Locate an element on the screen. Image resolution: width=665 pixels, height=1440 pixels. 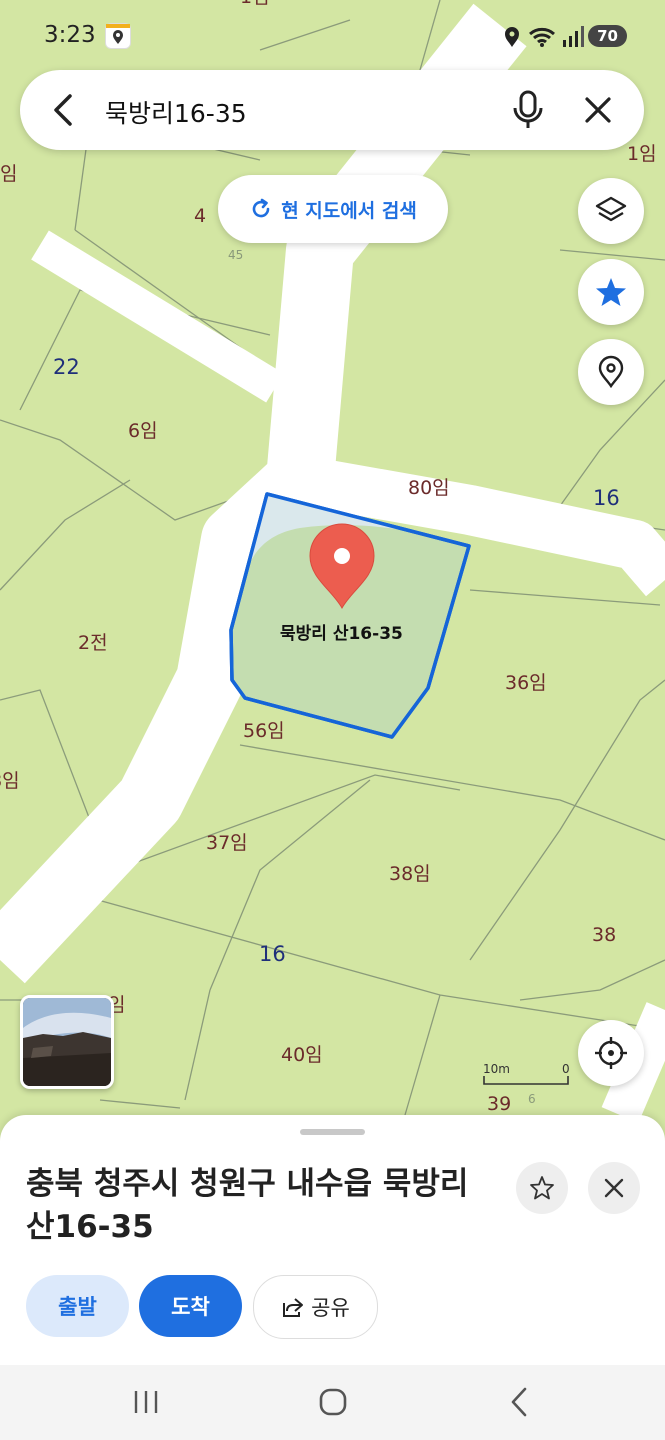
map-label: 6 is located at coordinates (532, 1099).